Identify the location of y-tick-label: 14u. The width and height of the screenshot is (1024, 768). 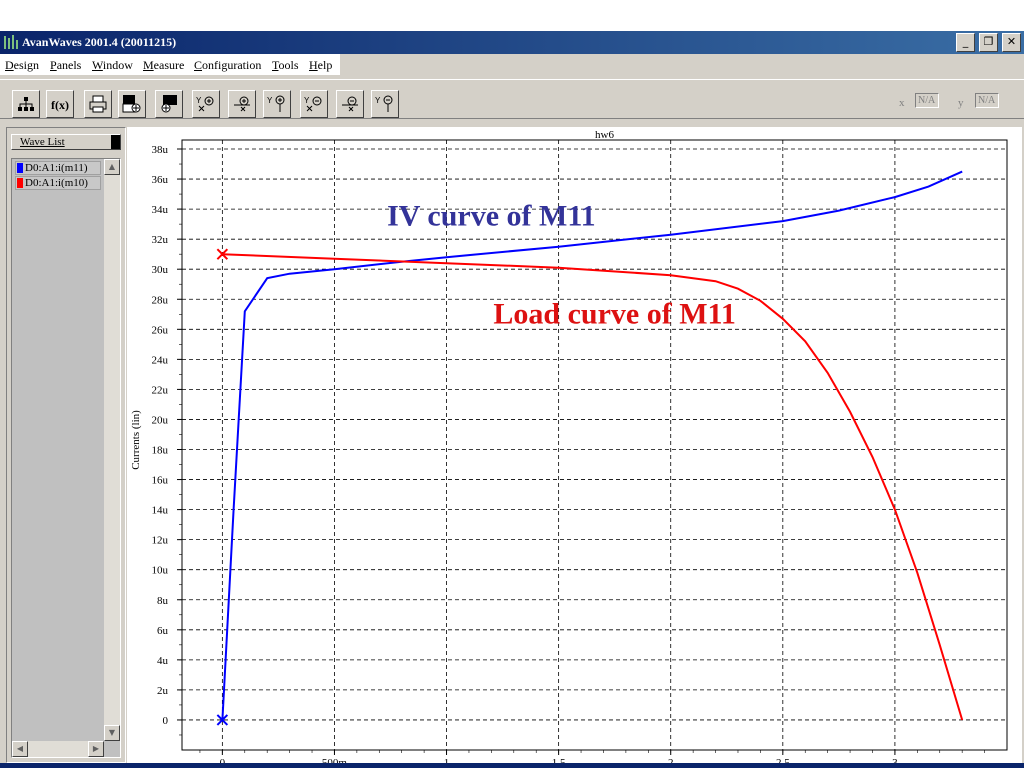
(160, 511).